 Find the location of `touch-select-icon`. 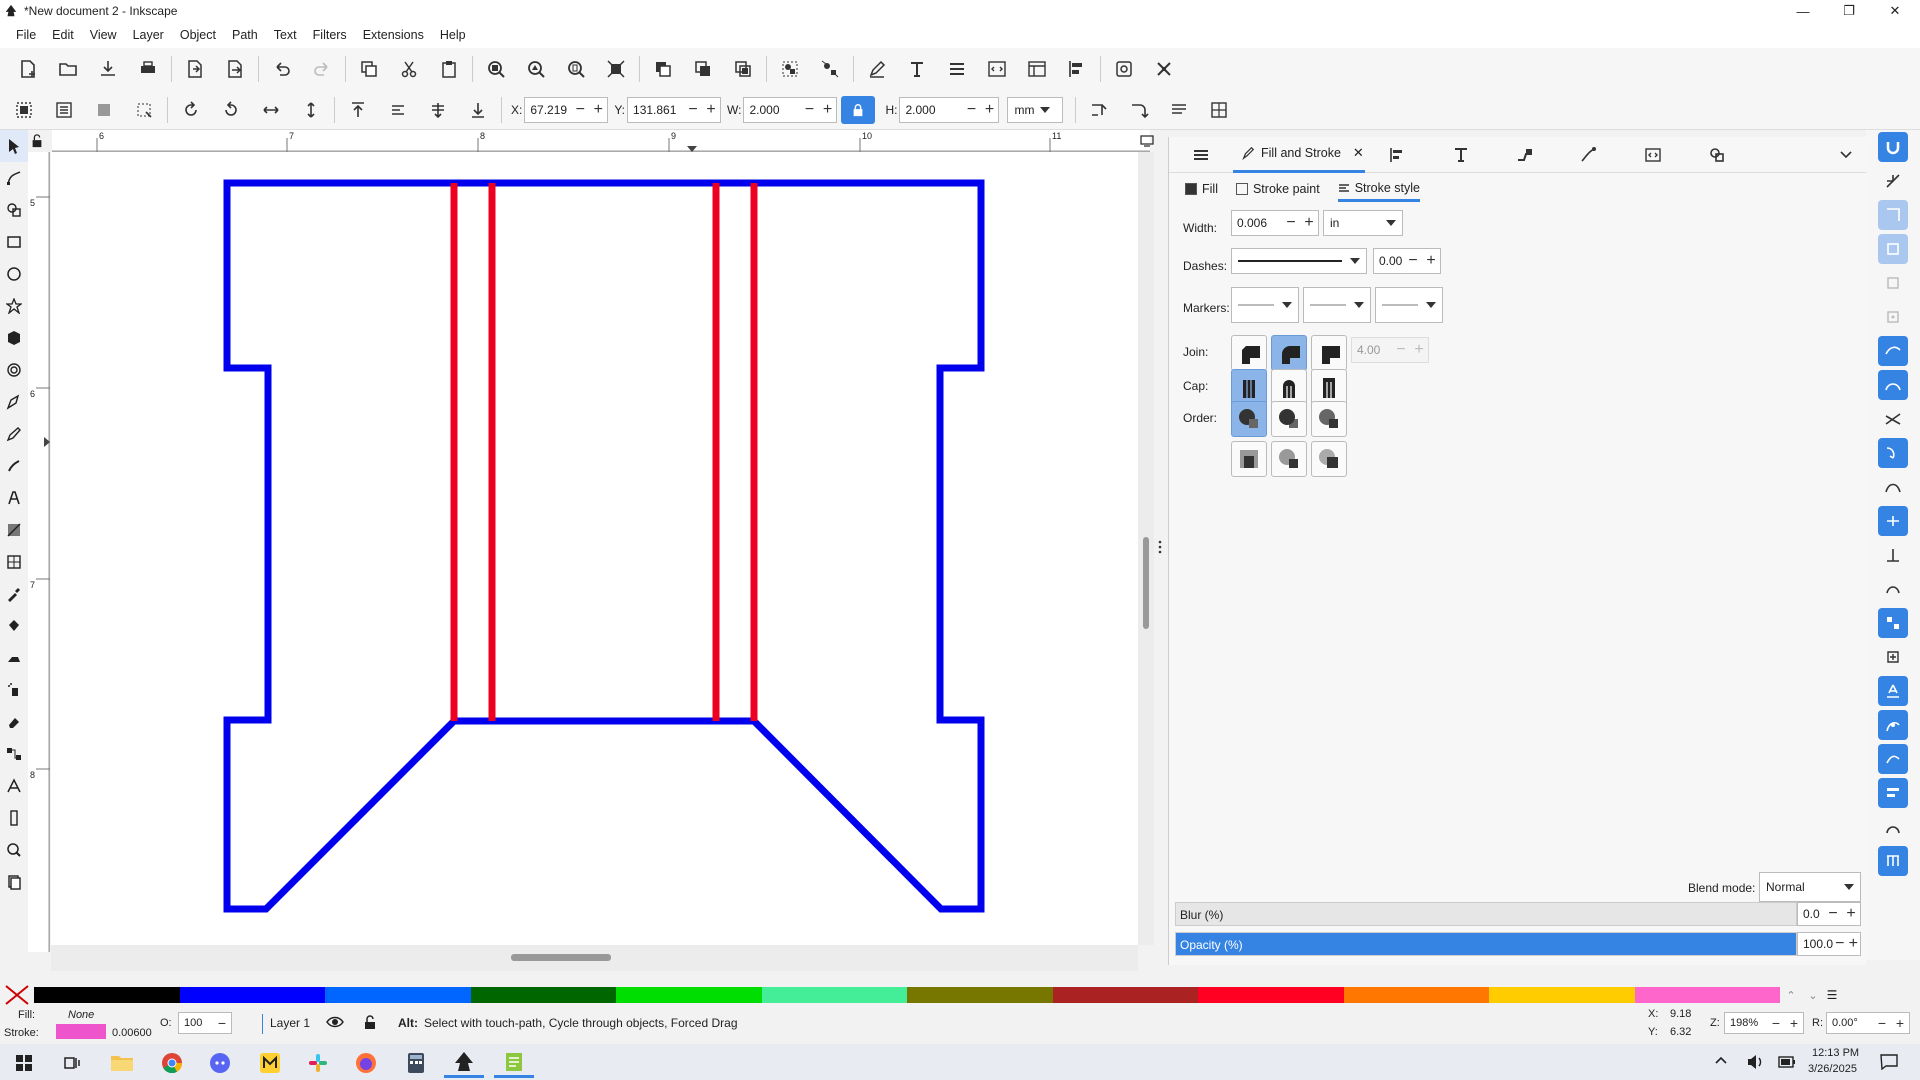

touch-select-icon is located at coordinates (144, 110).